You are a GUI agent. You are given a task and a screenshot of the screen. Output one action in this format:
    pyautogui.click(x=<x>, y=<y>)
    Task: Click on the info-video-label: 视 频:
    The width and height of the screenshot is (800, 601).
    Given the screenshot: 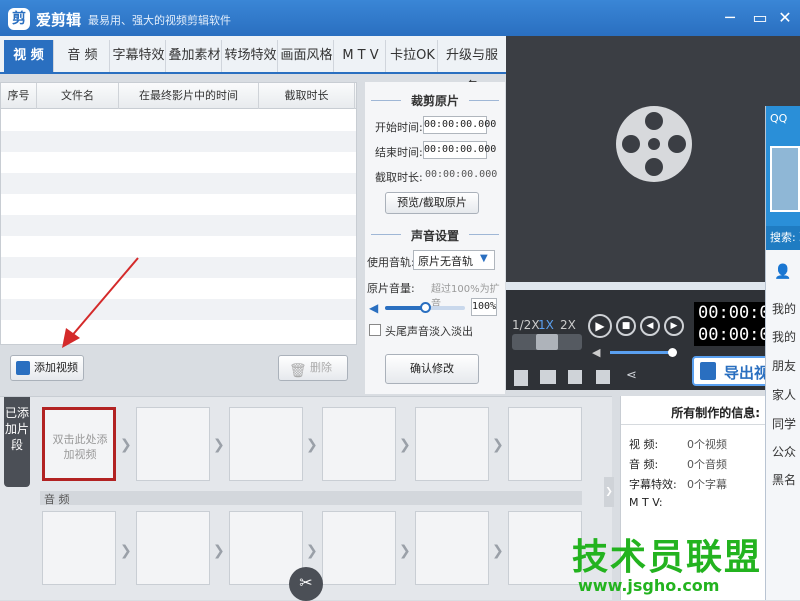 What is the action you would take?
    pyautogui.click(x=644, y=444)
    